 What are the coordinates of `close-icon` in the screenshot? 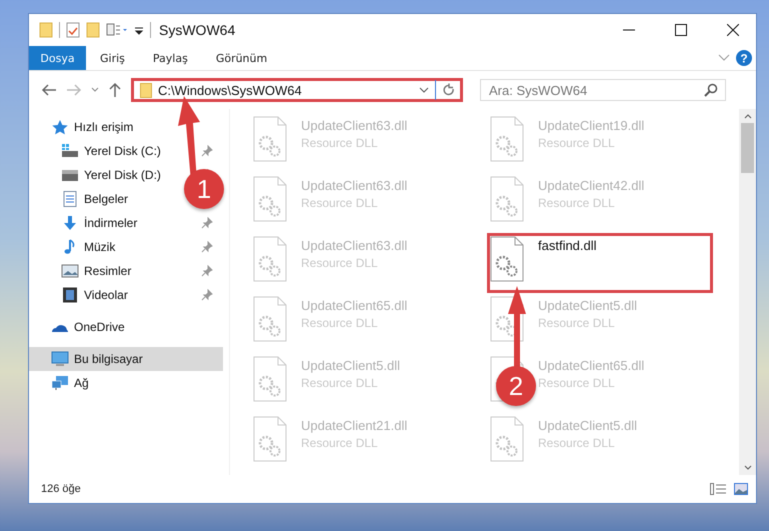 It's located at (733, 30).